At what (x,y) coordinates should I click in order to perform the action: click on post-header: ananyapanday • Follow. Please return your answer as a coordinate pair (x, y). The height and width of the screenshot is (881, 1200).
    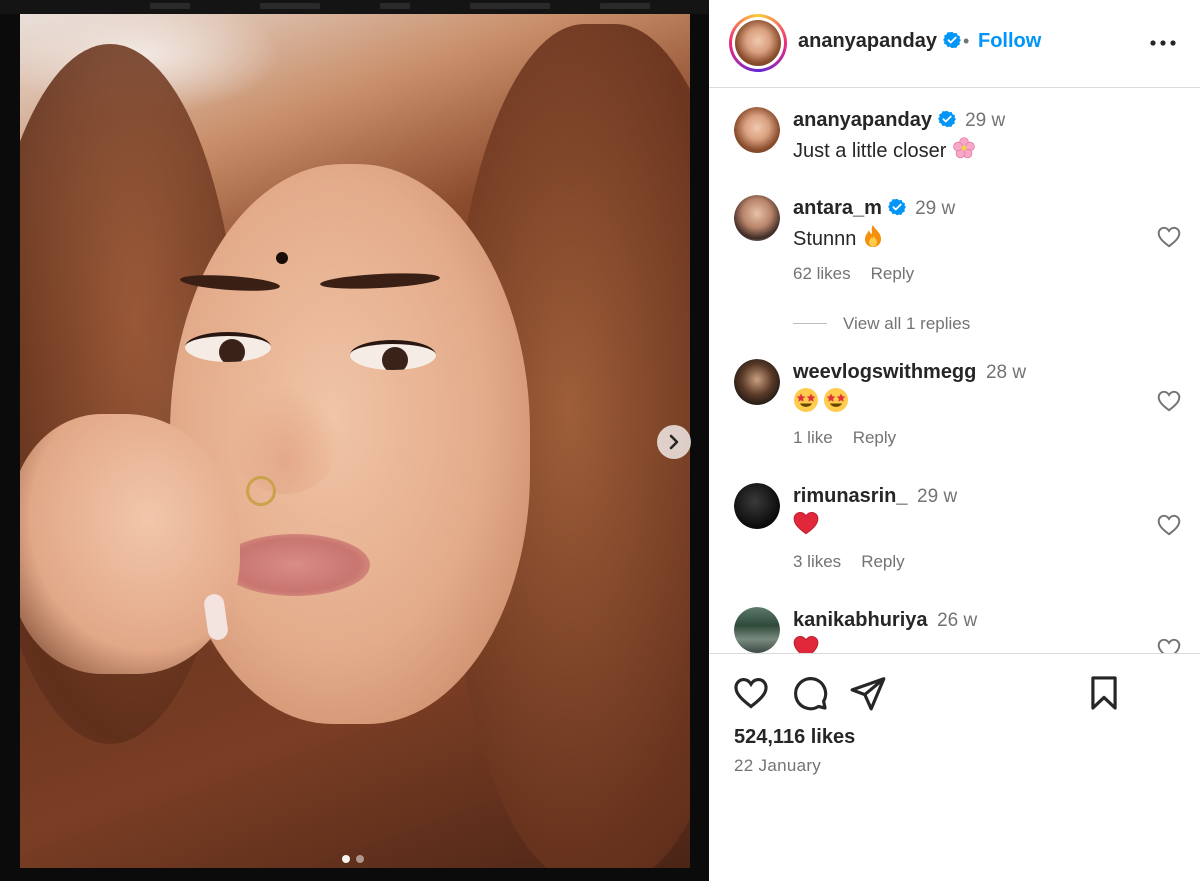
    Looking at the image, I should click on (954, 44).